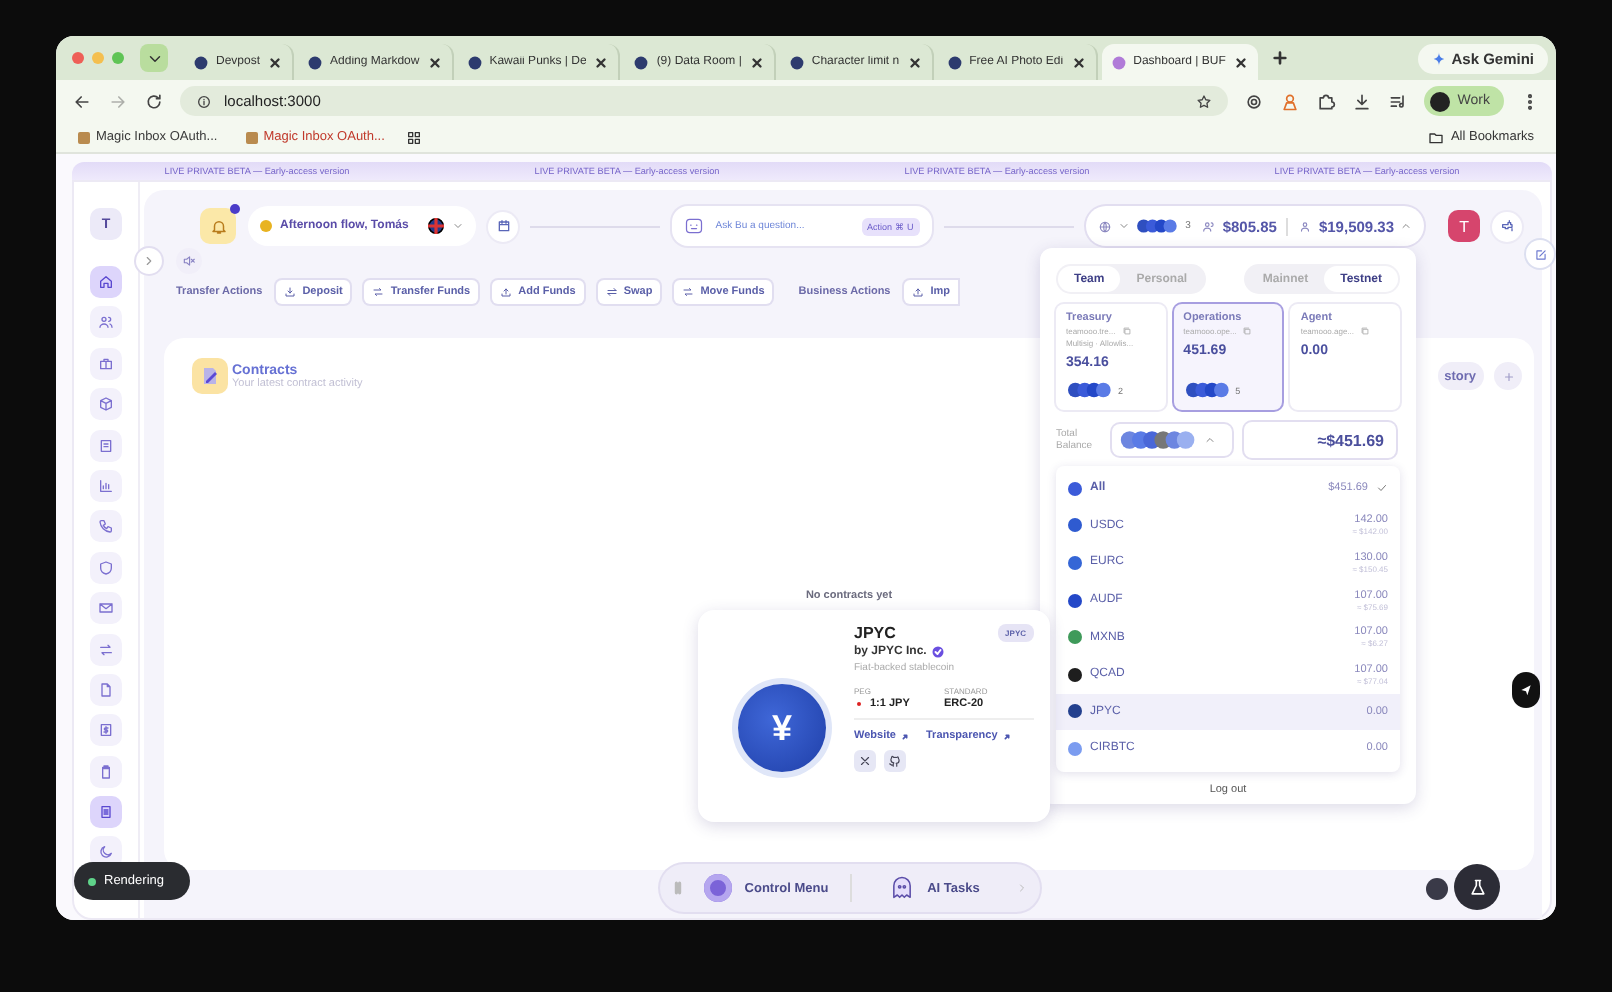 Image resolution: width=1612 pixels, height=992 pixels. What do you see at coordinates (718, 888) in the screenshot?
I see `control-icon` at bounding box center [718, 888].